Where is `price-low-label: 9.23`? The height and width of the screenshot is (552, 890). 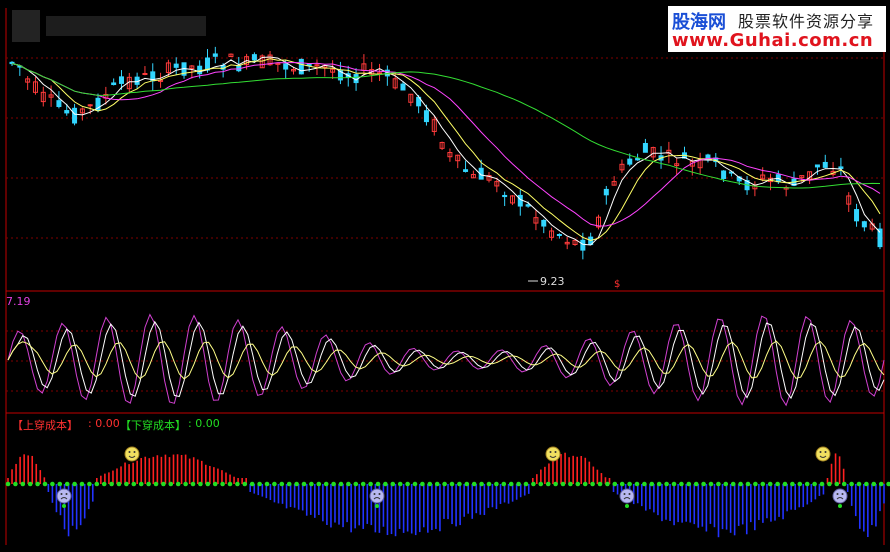 price-low-label: 9.23 is located at coordinates (552, 281).